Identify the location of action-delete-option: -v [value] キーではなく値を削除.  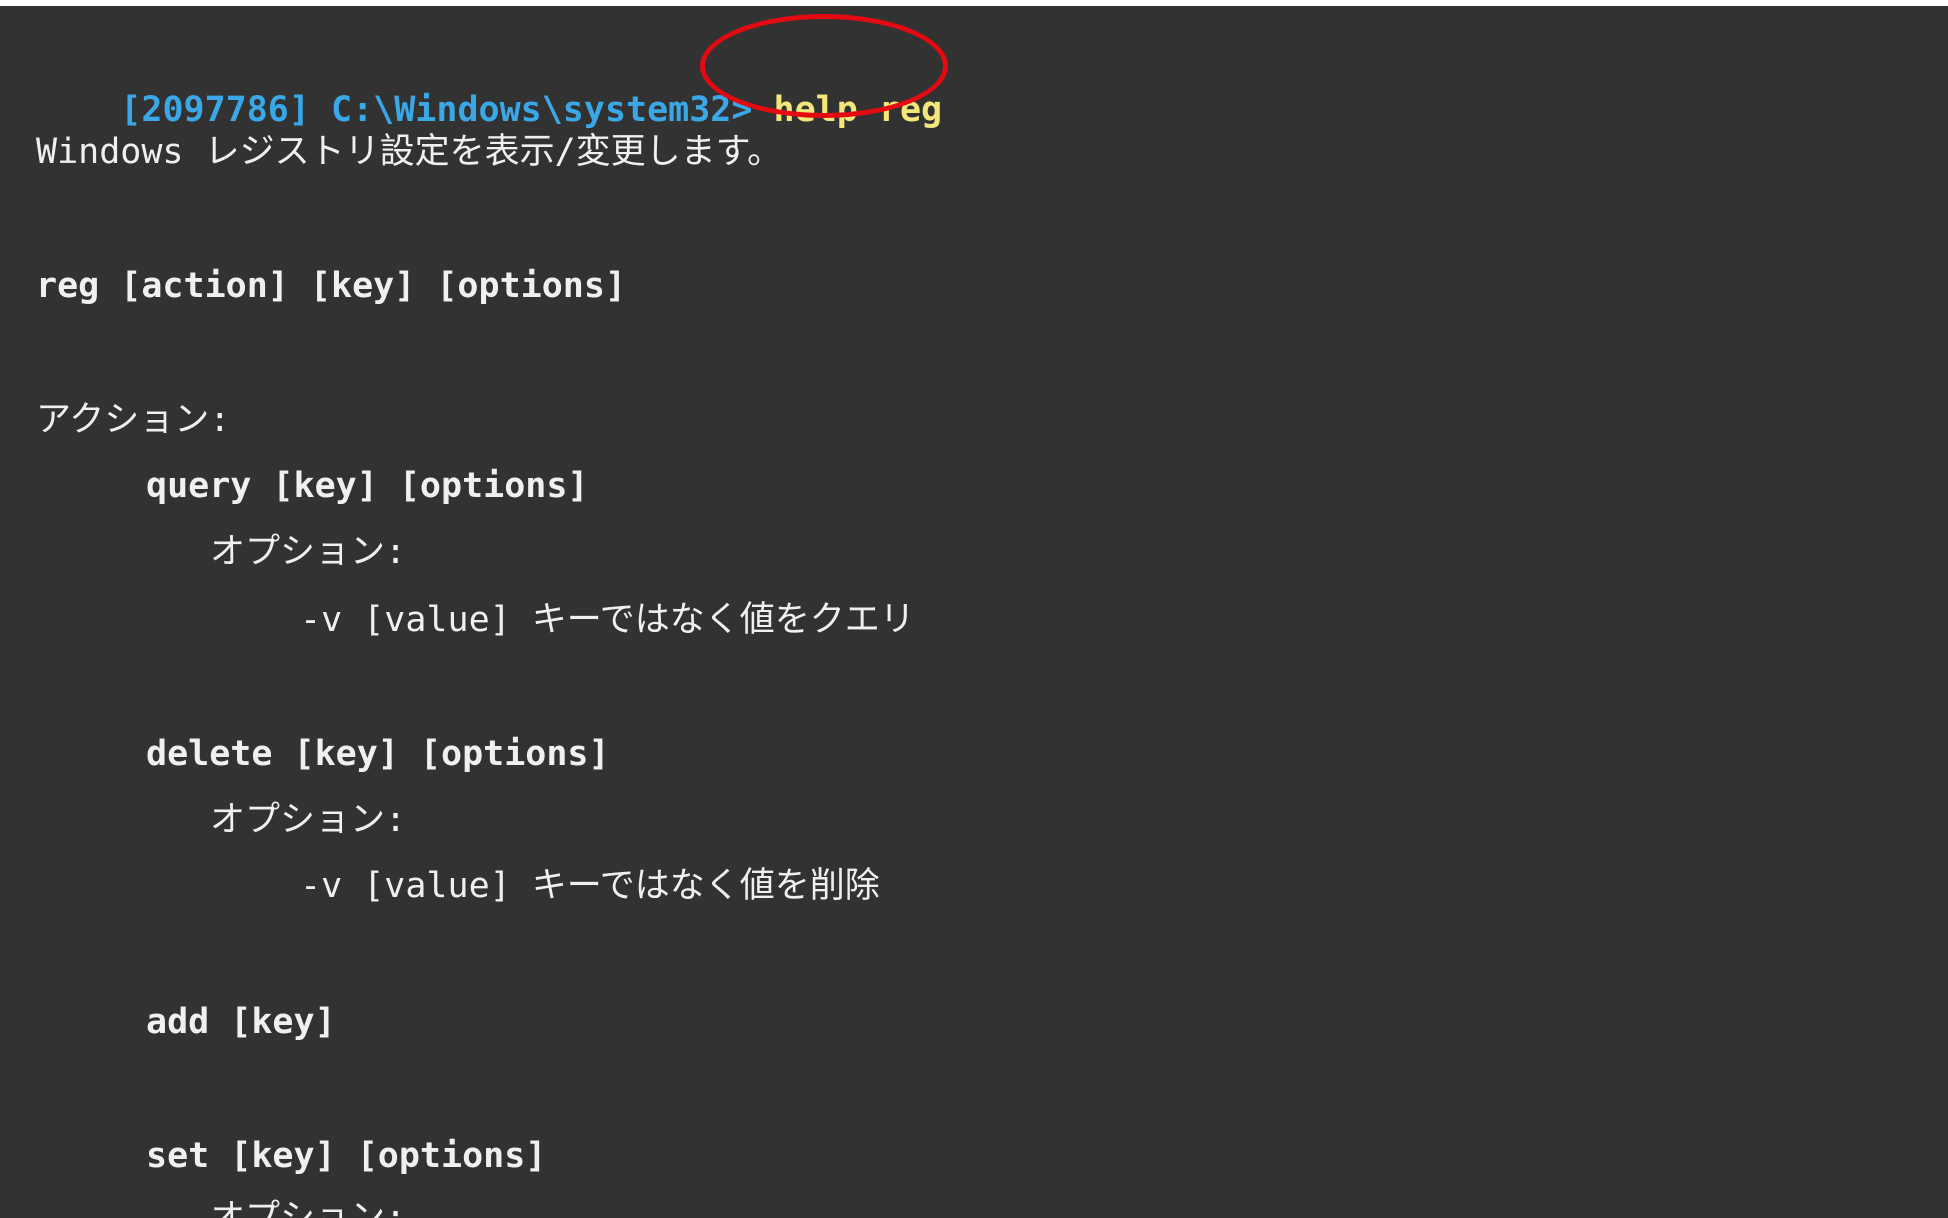
(590, 886).